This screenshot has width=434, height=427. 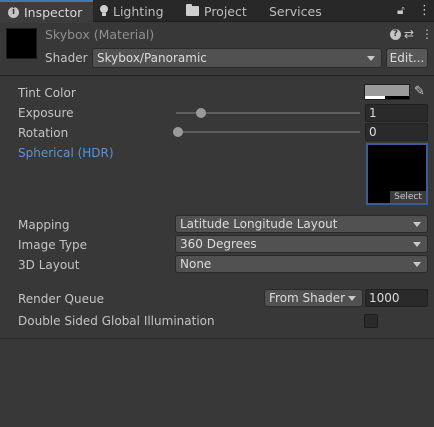 I want to click on tab-services: Services, so click(x=304, y=11).